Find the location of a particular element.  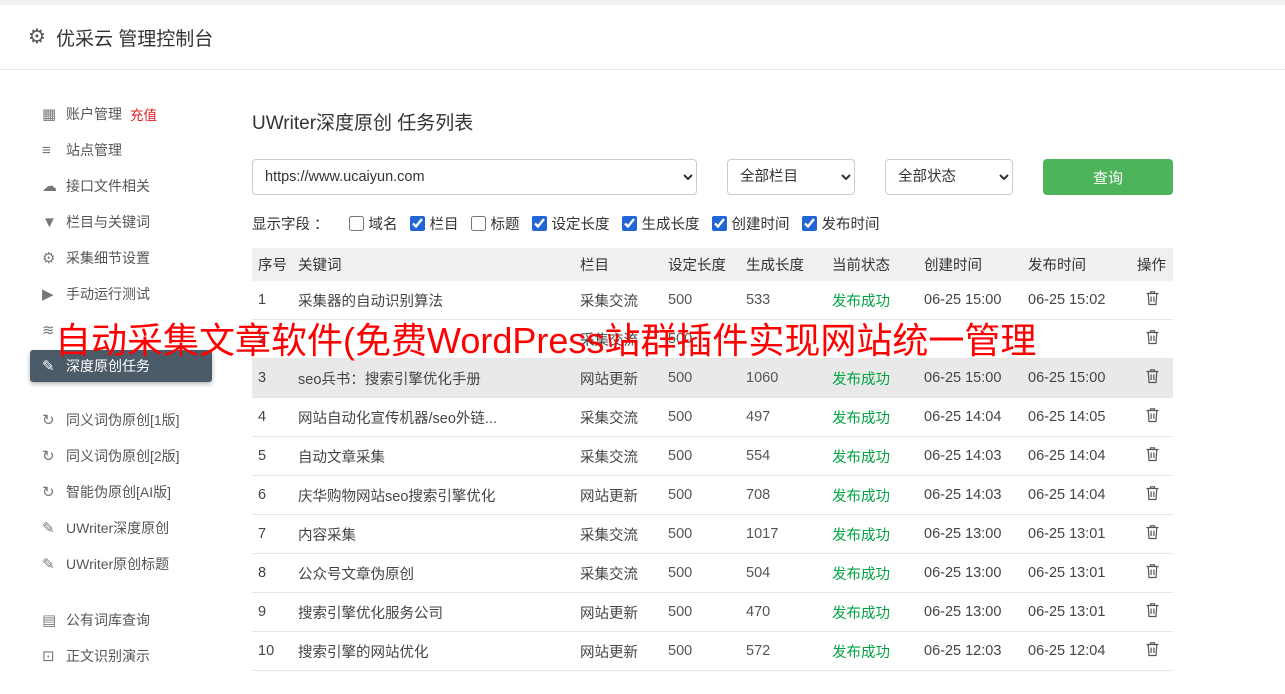

title-checkbox is located at coordinates (478, 223).